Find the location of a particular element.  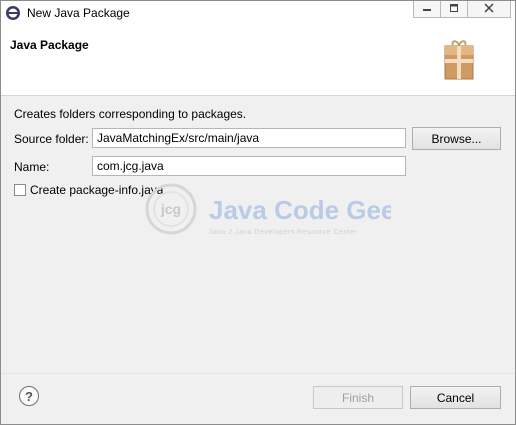

watermark-logo: jcg is located at coordinates (170, 209).